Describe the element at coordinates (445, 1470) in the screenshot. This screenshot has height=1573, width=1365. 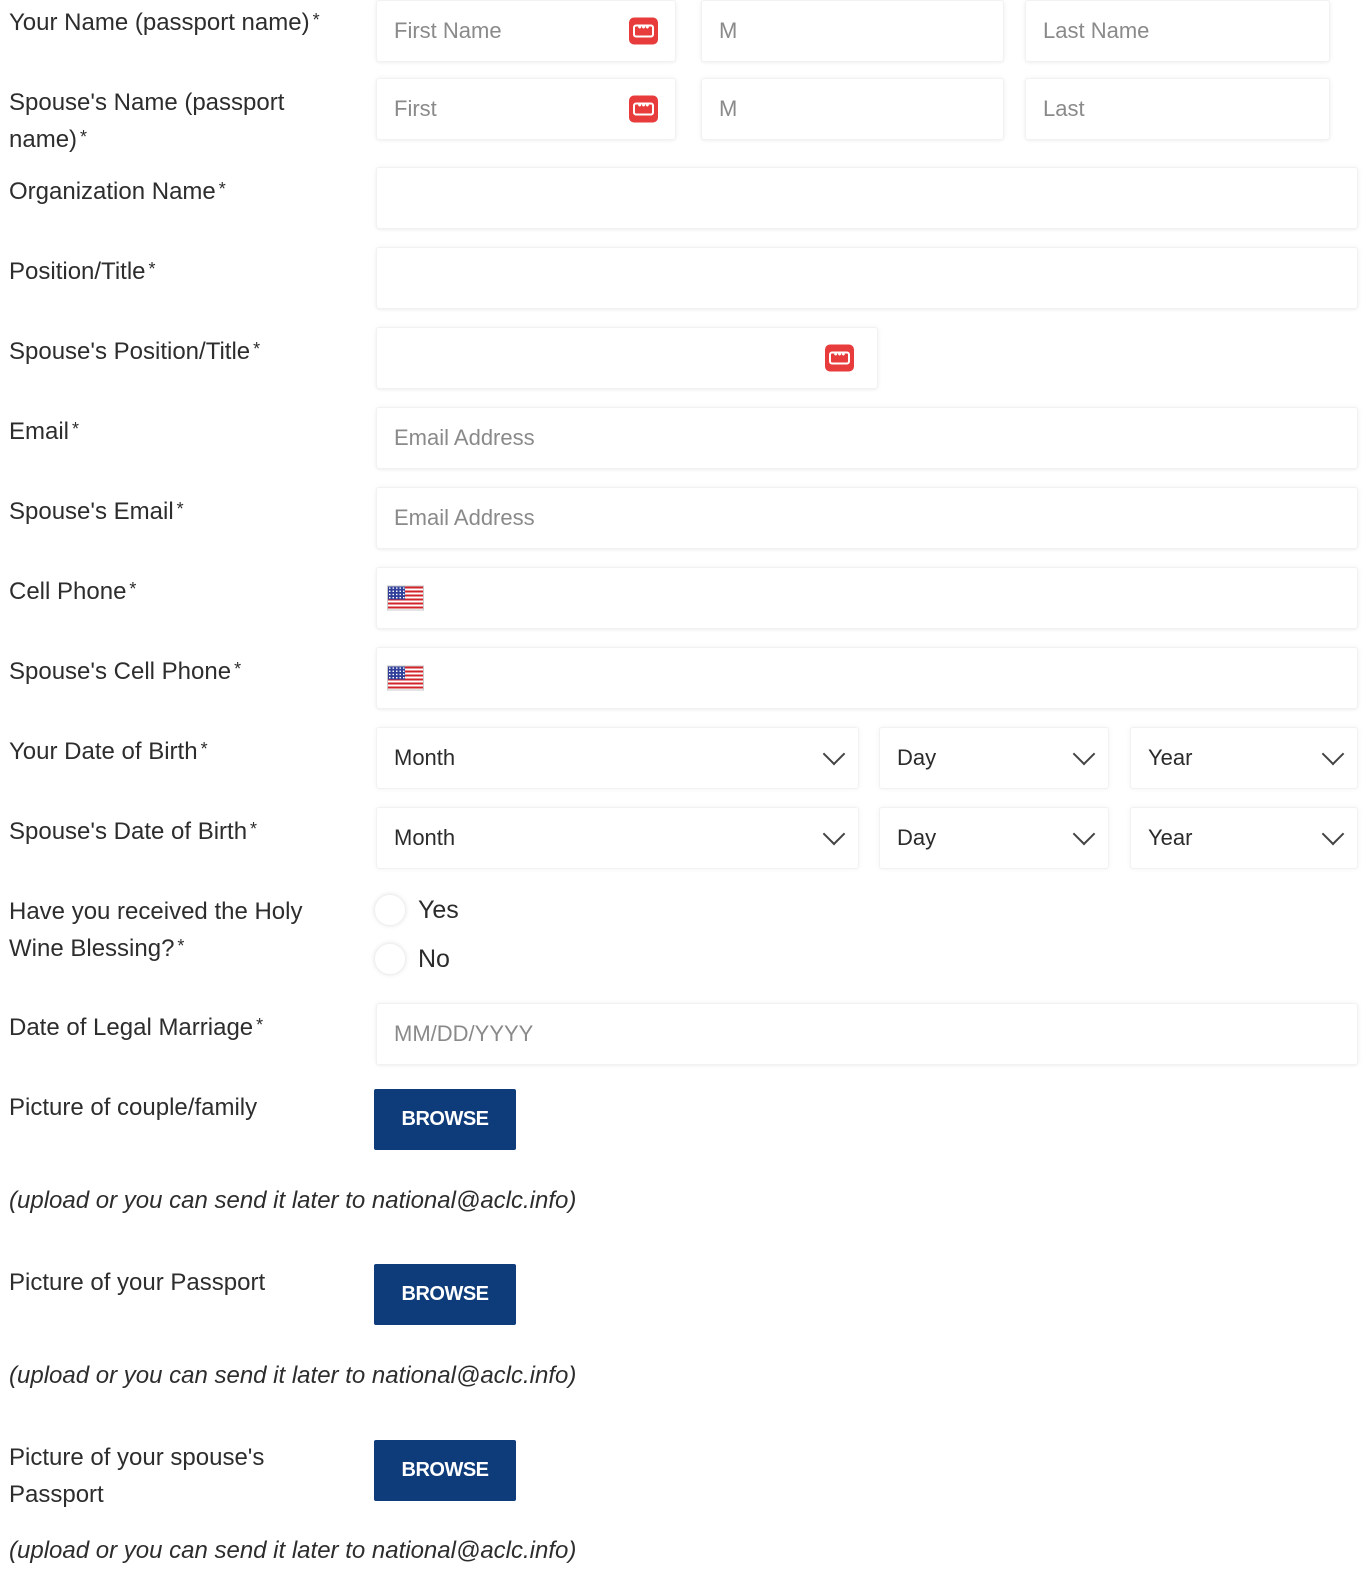
I see `spouse-passport-picture-browse-button: BROWSE` at that location.